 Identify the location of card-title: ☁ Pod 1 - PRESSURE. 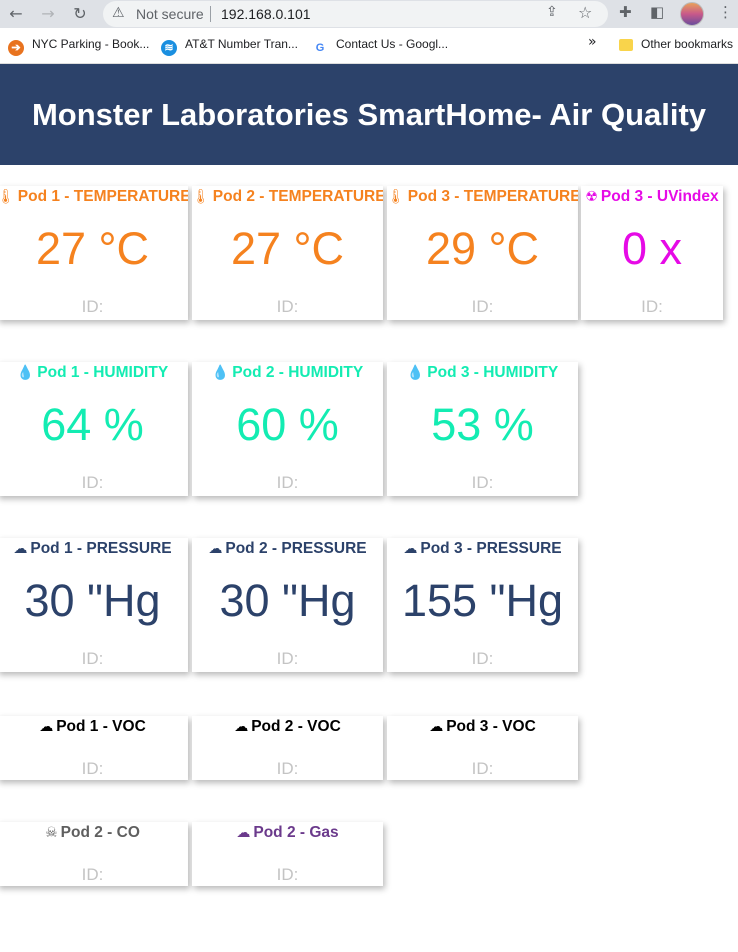
(92, 548).